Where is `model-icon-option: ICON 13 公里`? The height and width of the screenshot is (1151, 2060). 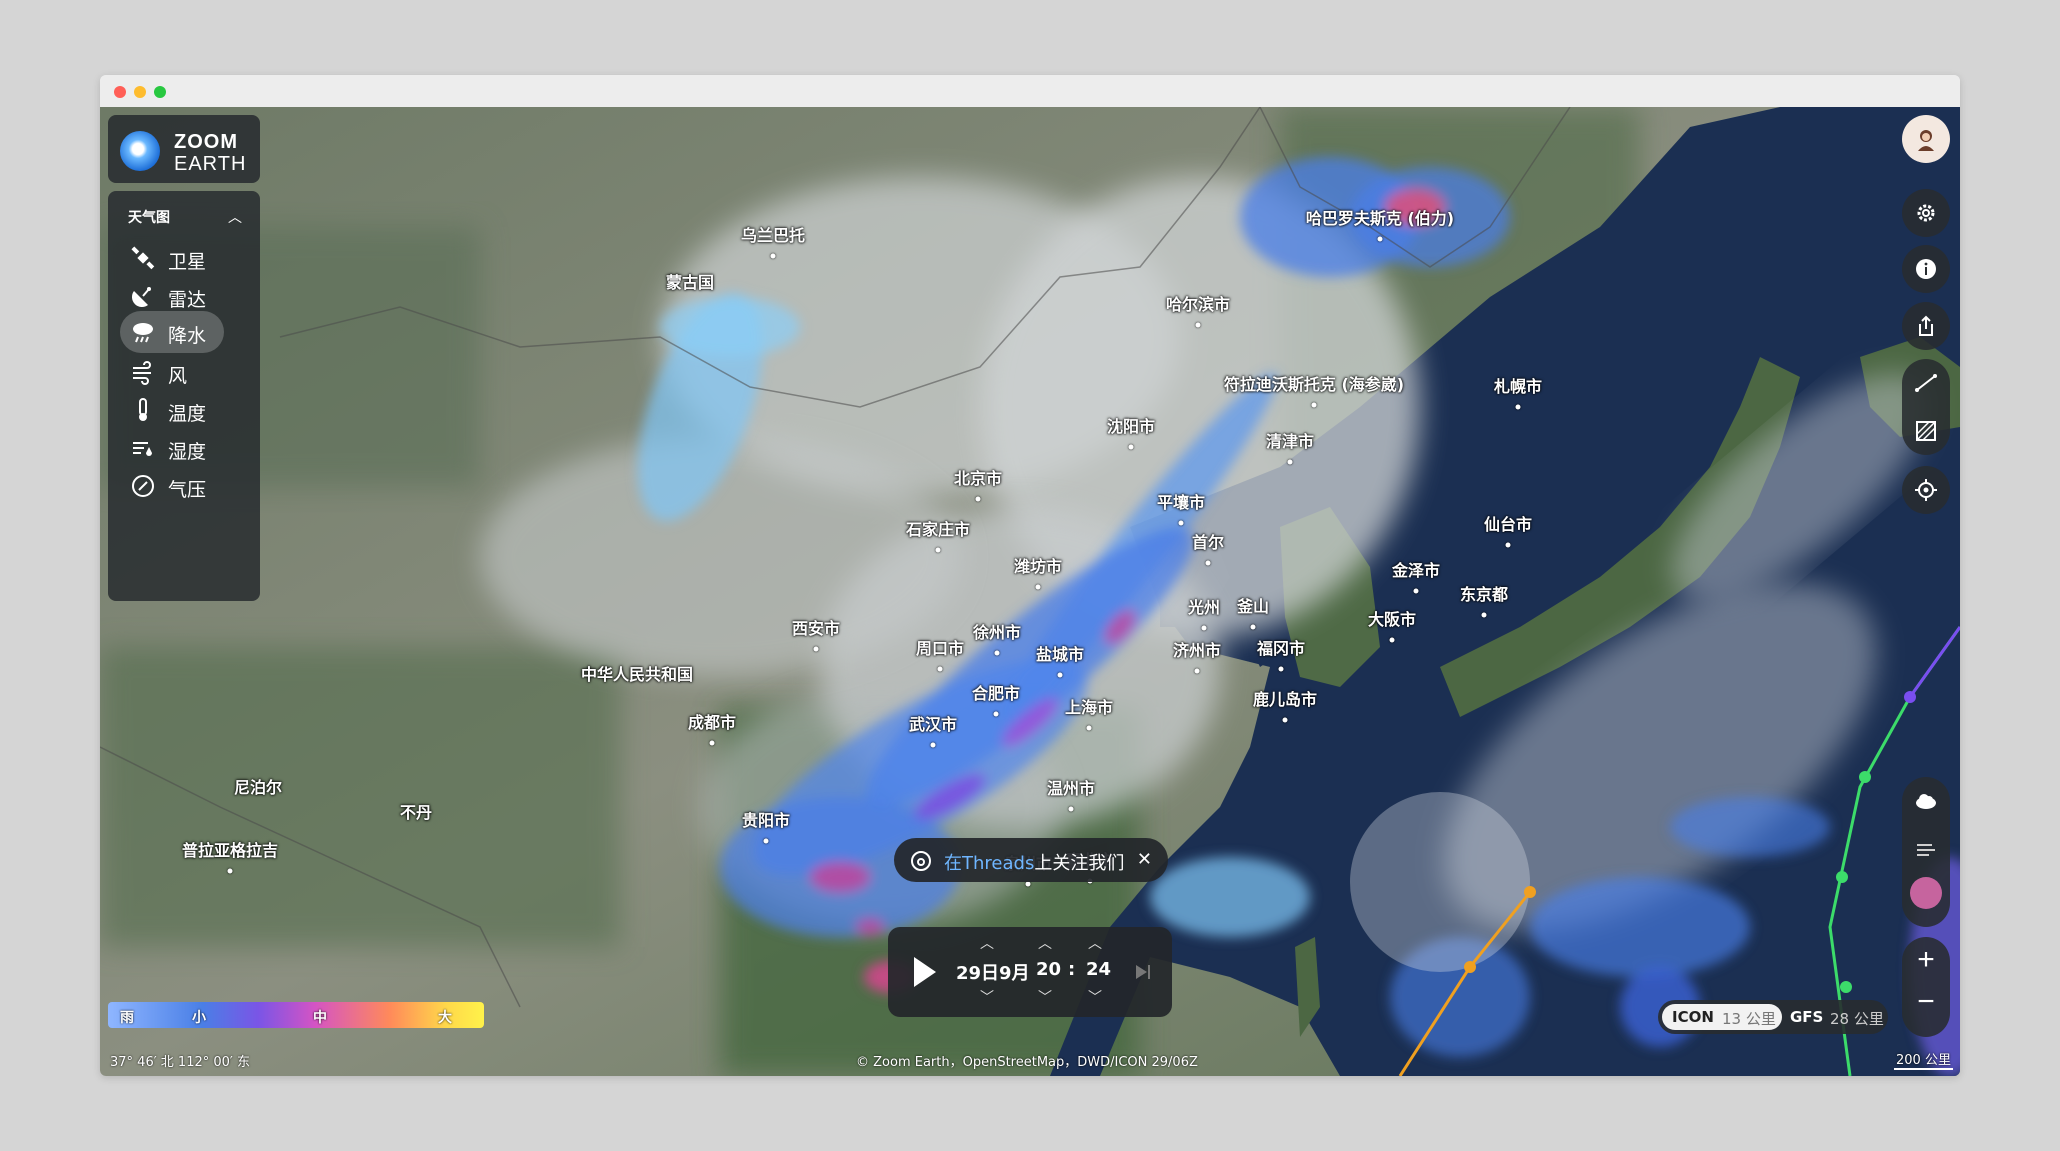
model-icon-option: ICON 13 公里 is located at coordinates (1722, 1017).